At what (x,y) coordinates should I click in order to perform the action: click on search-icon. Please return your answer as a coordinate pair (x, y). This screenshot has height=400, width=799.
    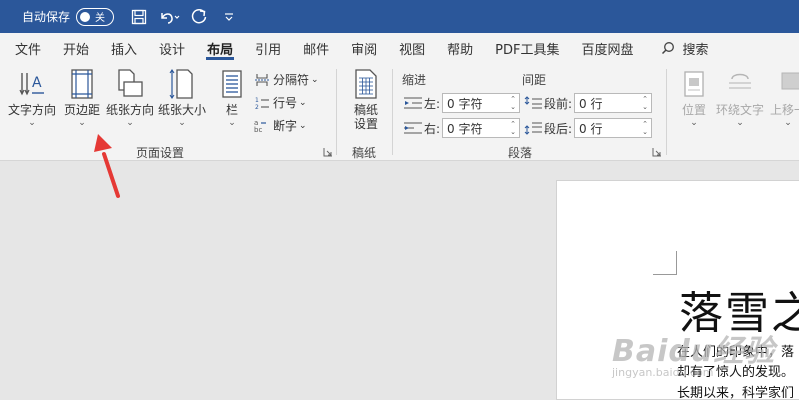
    Looking at the image, I should click on (667, 48).